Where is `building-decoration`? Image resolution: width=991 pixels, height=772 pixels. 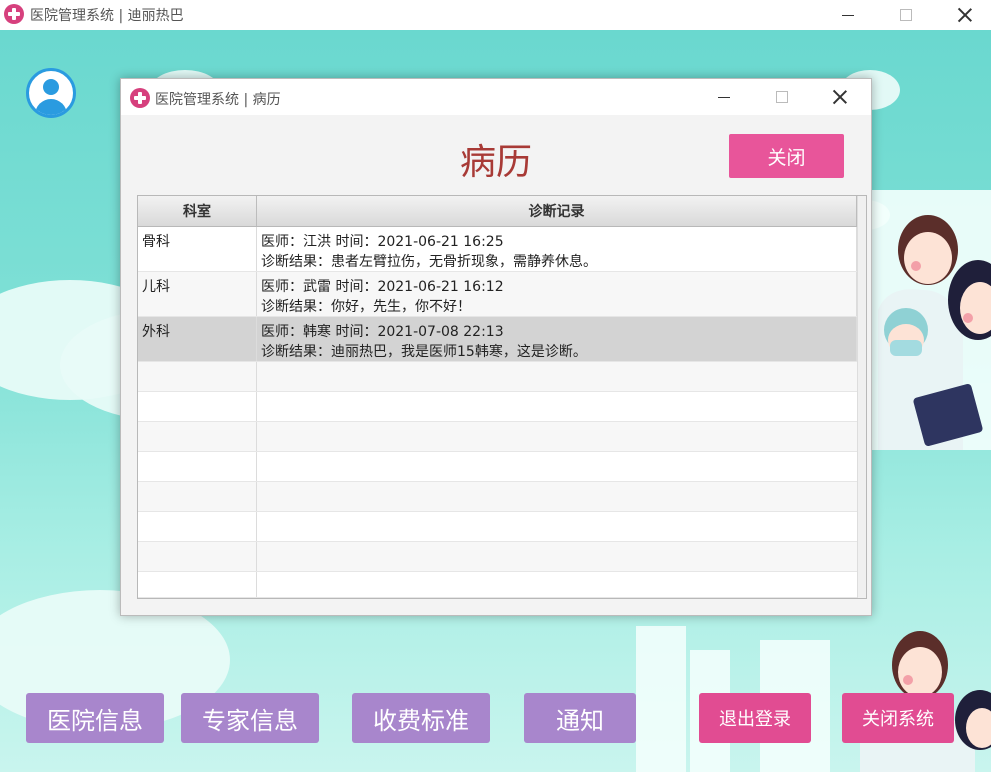
building-decoration is located at coordinates (661, 699).